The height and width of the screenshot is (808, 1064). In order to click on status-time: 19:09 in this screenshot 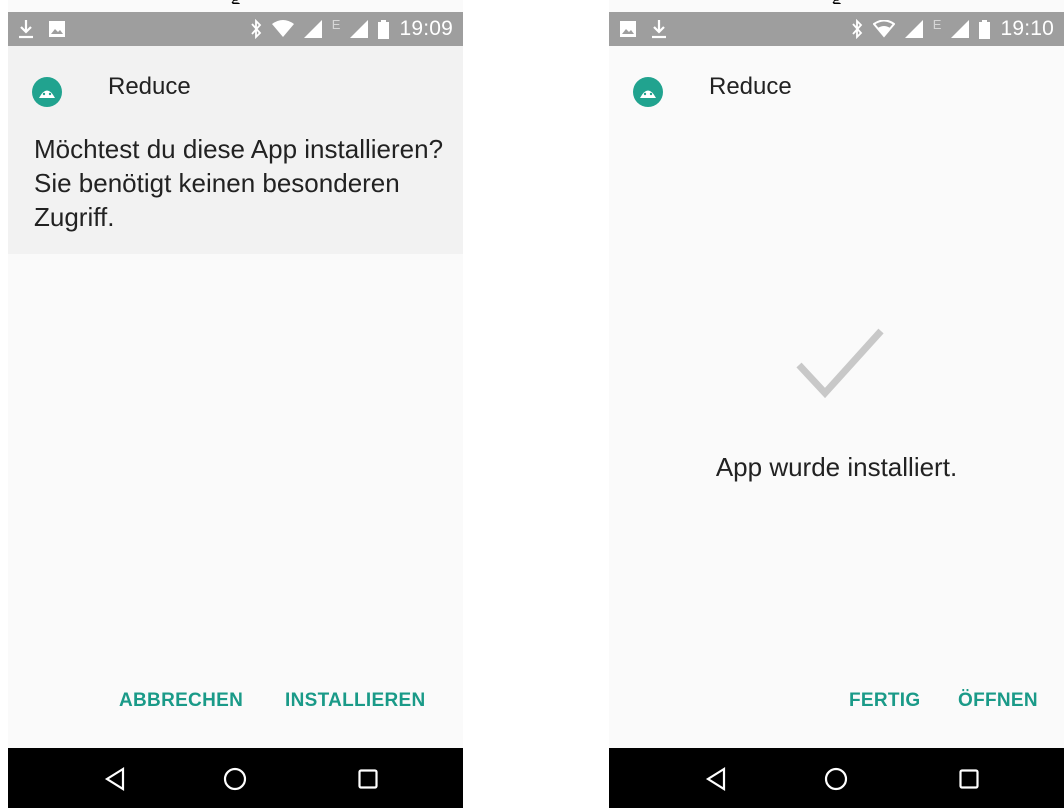, I will do `click(426, 28)`.